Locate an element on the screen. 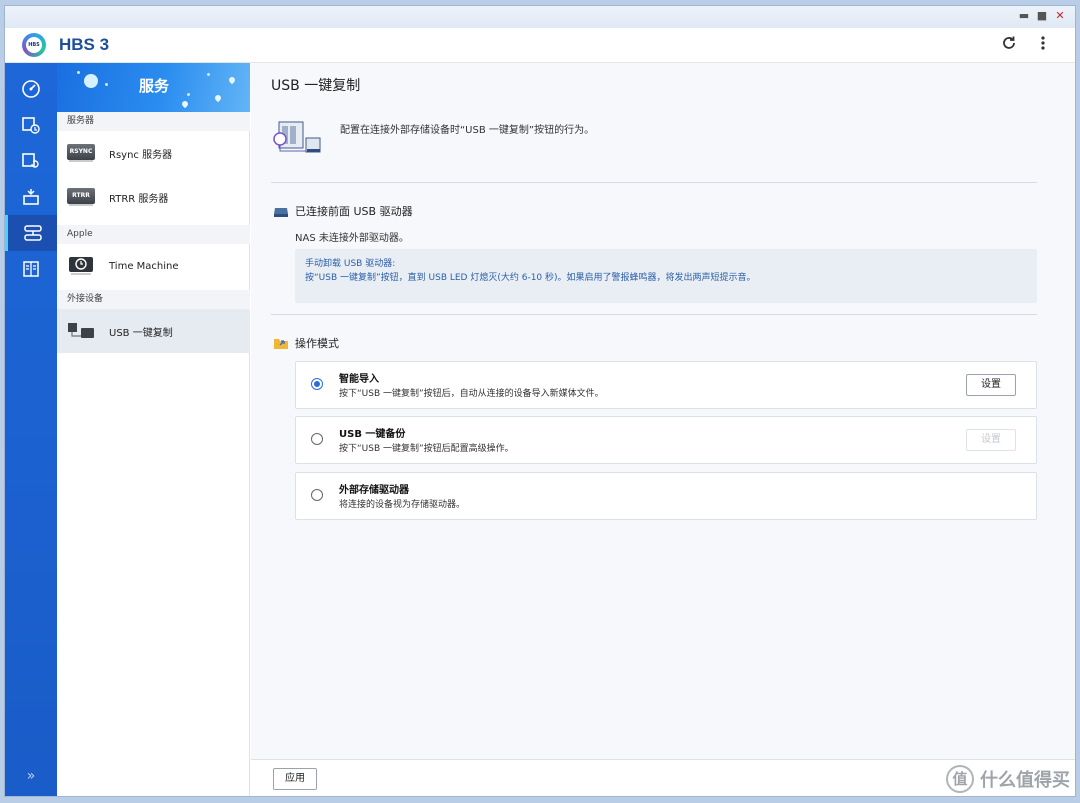 Image resolution: width=1080 pixels, height=803 pixels. watermark-text: 什么值得买 is located at coordinates (1025, 780).